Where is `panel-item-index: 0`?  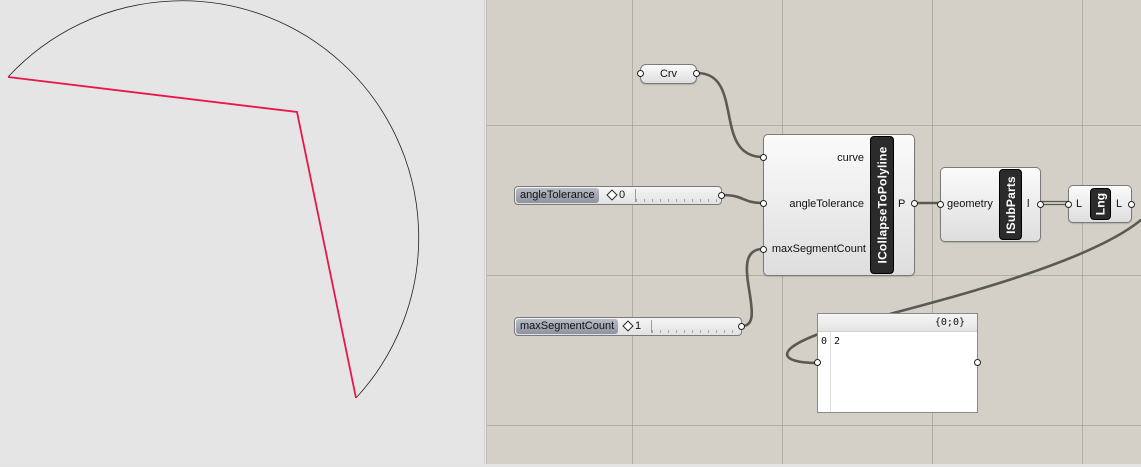
panel-item-index: 0 is located at coordinates (824, 341).